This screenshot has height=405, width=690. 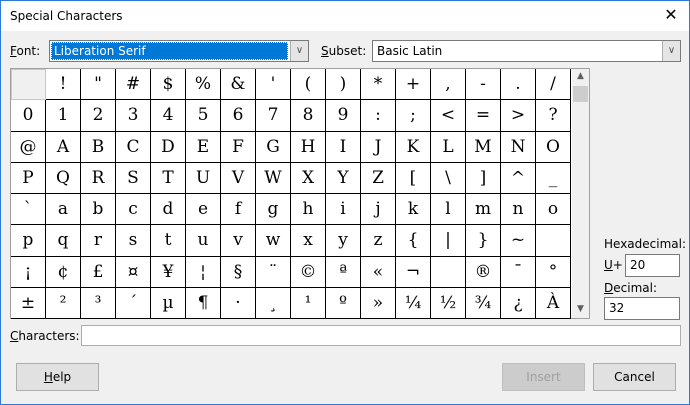 I want to click on character-cell: M, so click(x=483, y=147).